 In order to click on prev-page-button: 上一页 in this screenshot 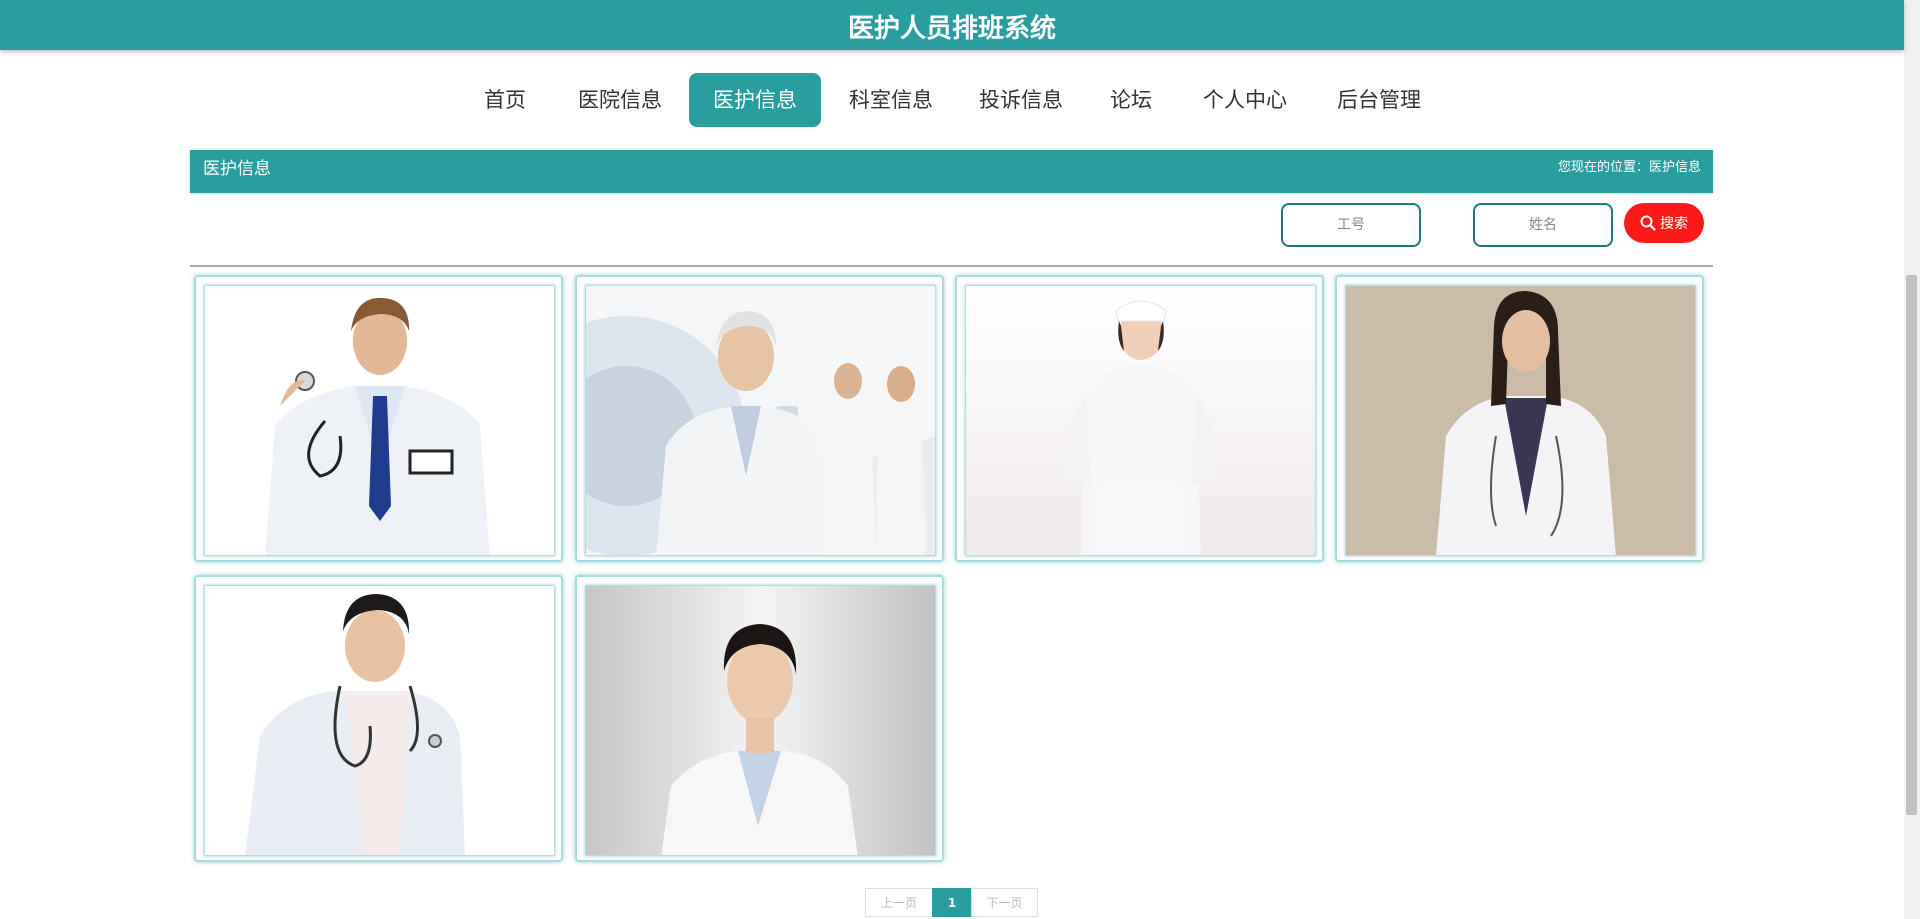, I will do `click(899, 902)`.